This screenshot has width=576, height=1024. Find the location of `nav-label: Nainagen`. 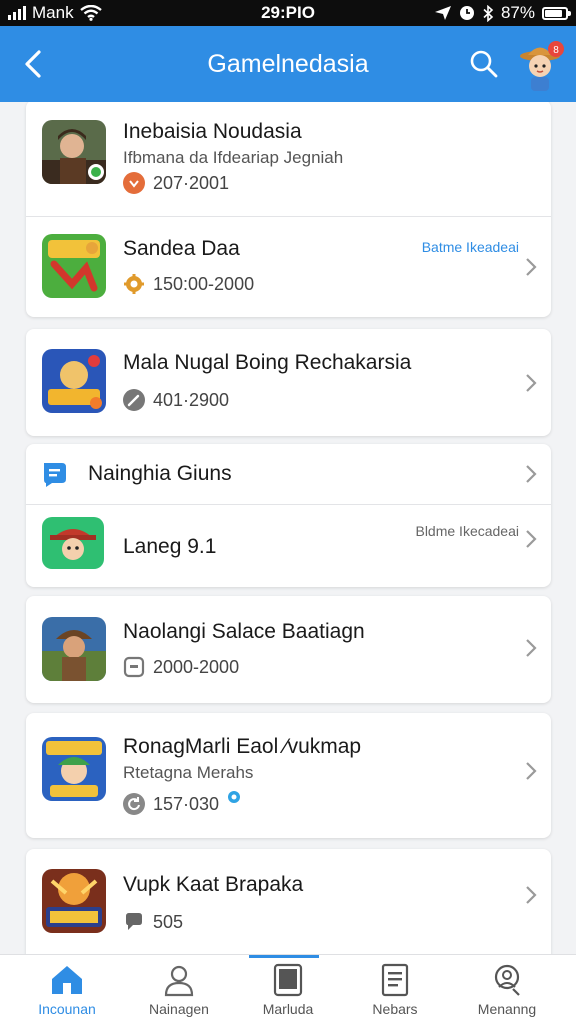

nav-label: Nainagen is located at coordinates (179, 1009).